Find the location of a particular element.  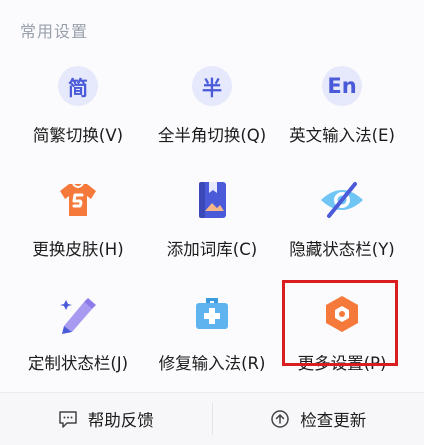

customize-pen-icon is located at coordinates (78, 314).